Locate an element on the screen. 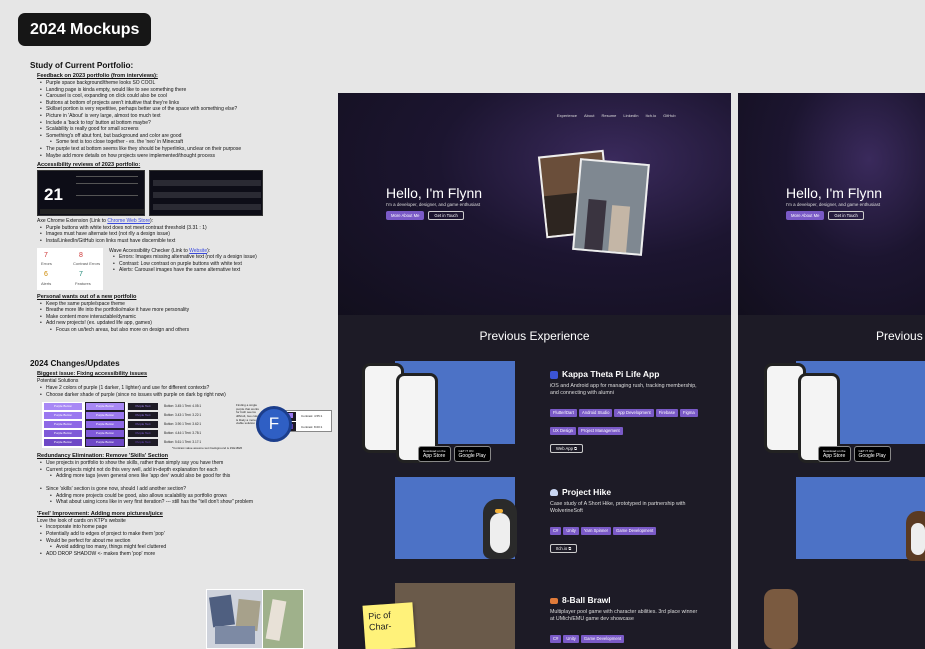  google-play-badge: GET IT ON Google Play is located at coordinates (472, 454).